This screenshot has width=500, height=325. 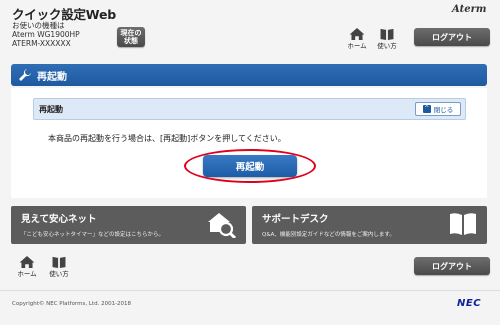 What do you see at coordinates (27, 274) in the screenshot?
I see `home-label-bottom: ホーム` at bounding box center [27, 274].